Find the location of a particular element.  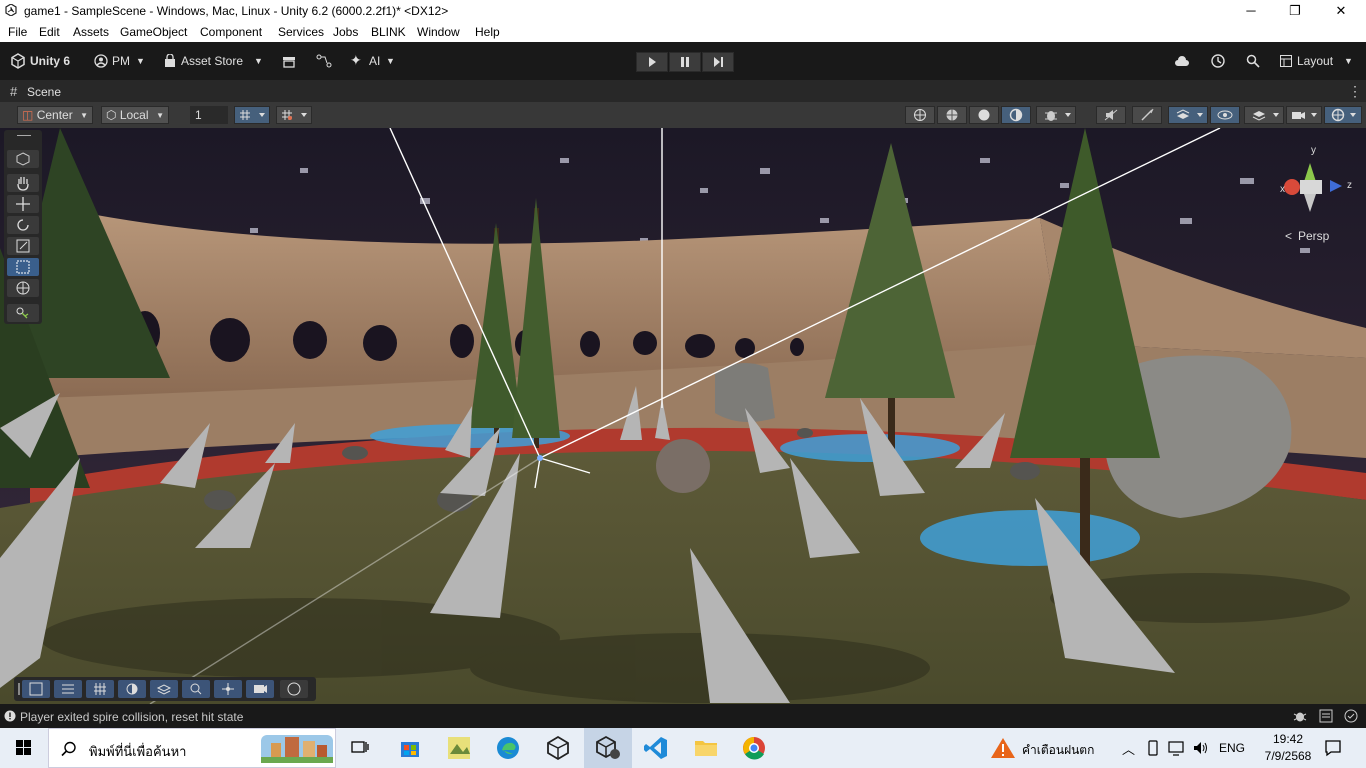

chrome-browser-icon is located at coordinates (754, 748).